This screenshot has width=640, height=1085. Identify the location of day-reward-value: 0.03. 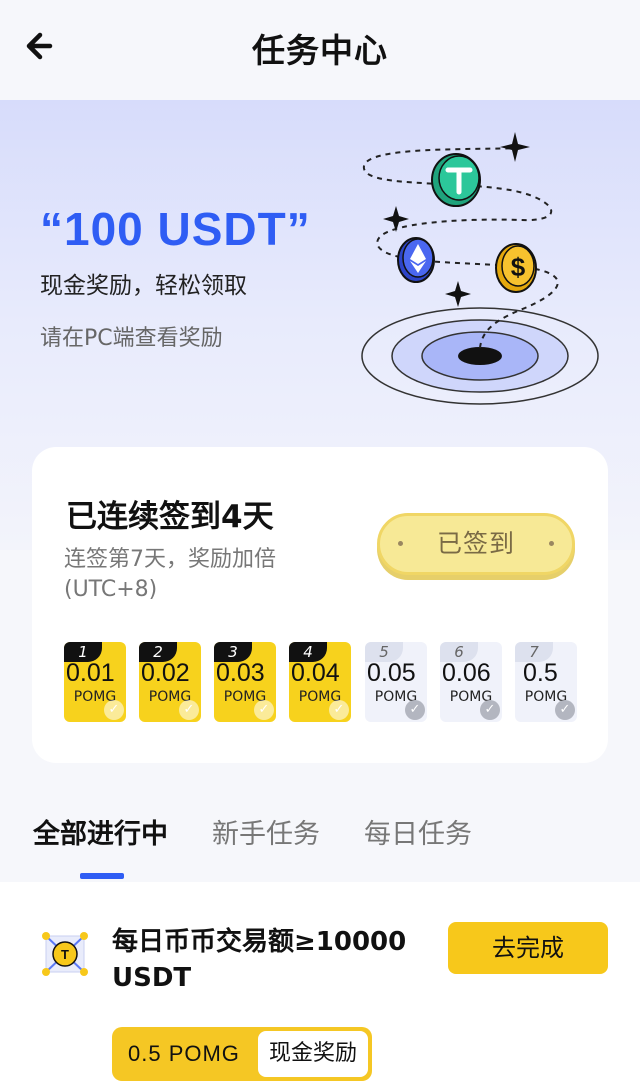
(240, 673).